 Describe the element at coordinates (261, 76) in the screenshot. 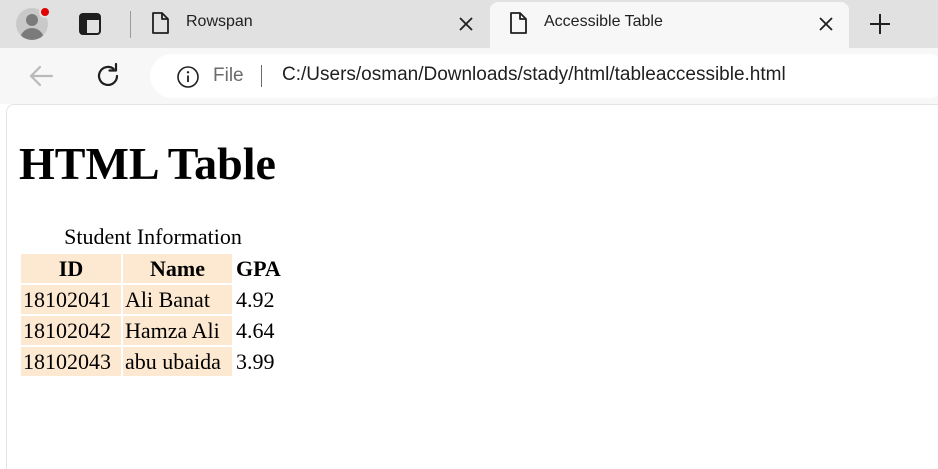

I see `address-separator` at that location.